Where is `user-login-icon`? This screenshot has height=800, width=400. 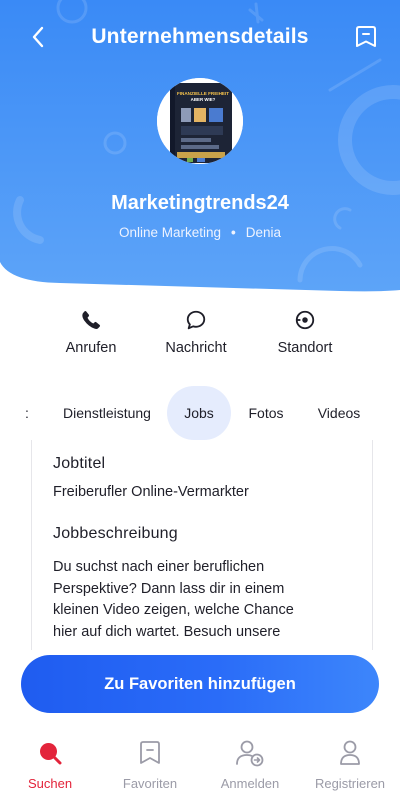 user-login-icon is located at coordinates (250, 753).